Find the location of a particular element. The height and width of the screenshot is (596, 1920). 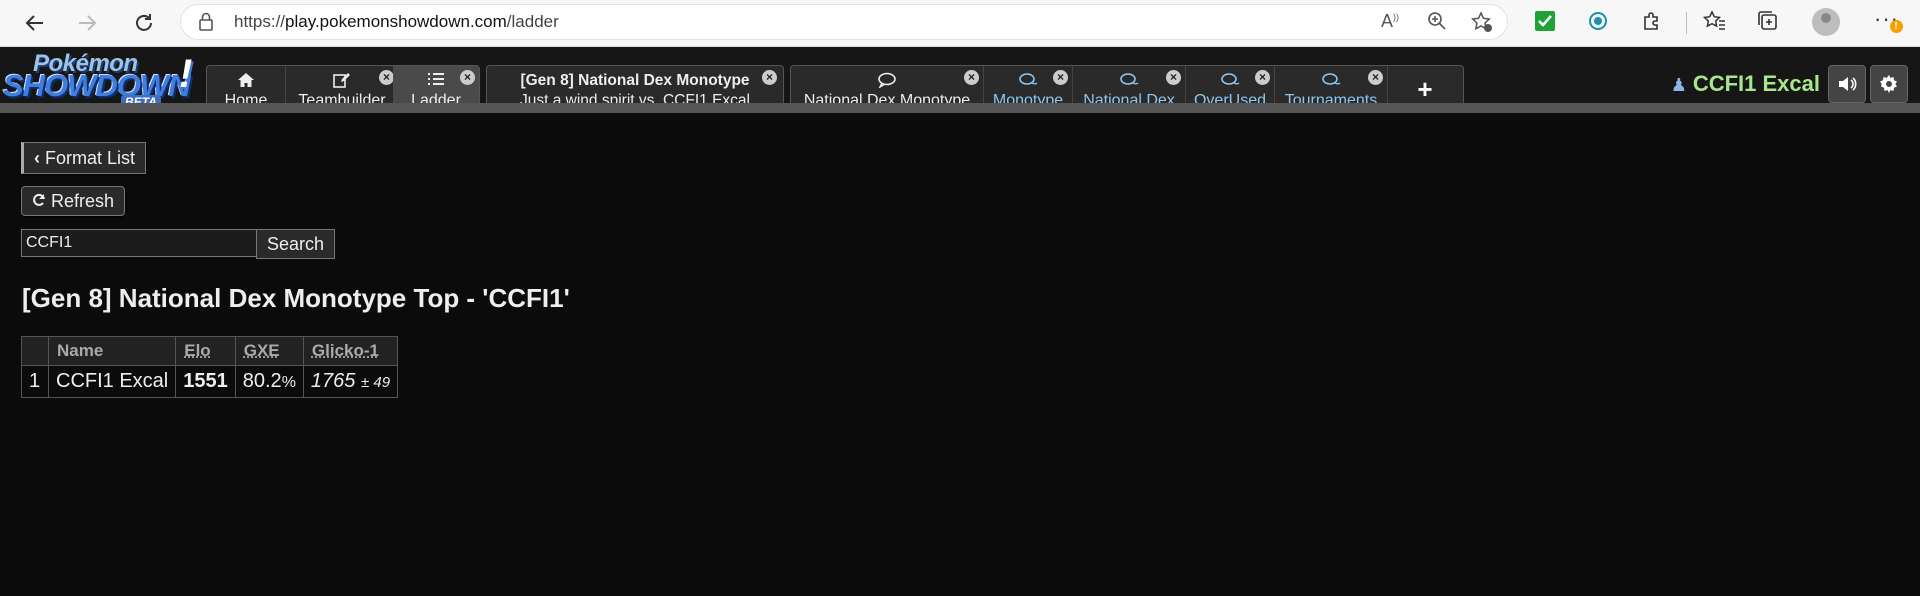

format-list-label: Format List is located at coordinates (90, 158).